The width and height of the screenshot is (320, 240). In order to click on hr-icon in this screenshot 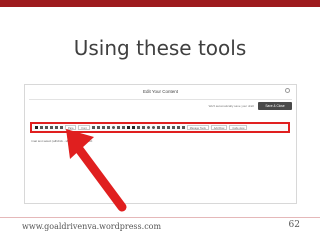, I will do `click(143, 127)`.